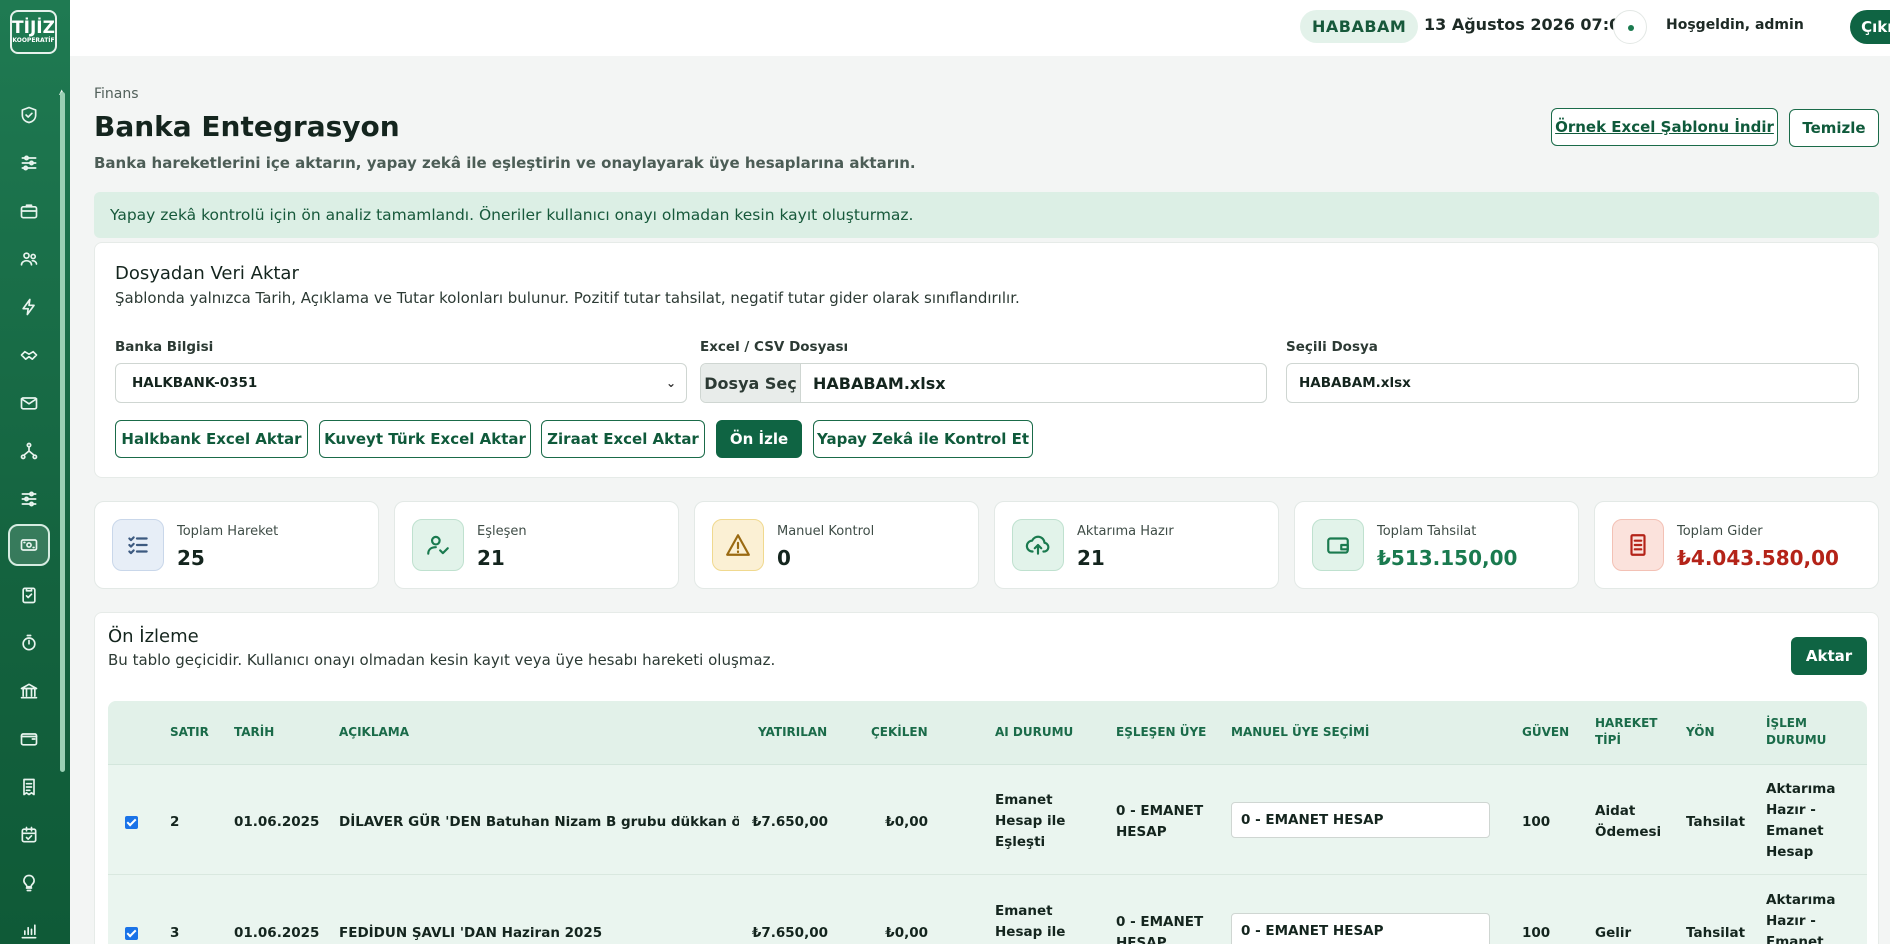 Image resolution: width=1890 pixels, height=944 pixels. I want to click on cell-satir: 3, so click(175, 933).